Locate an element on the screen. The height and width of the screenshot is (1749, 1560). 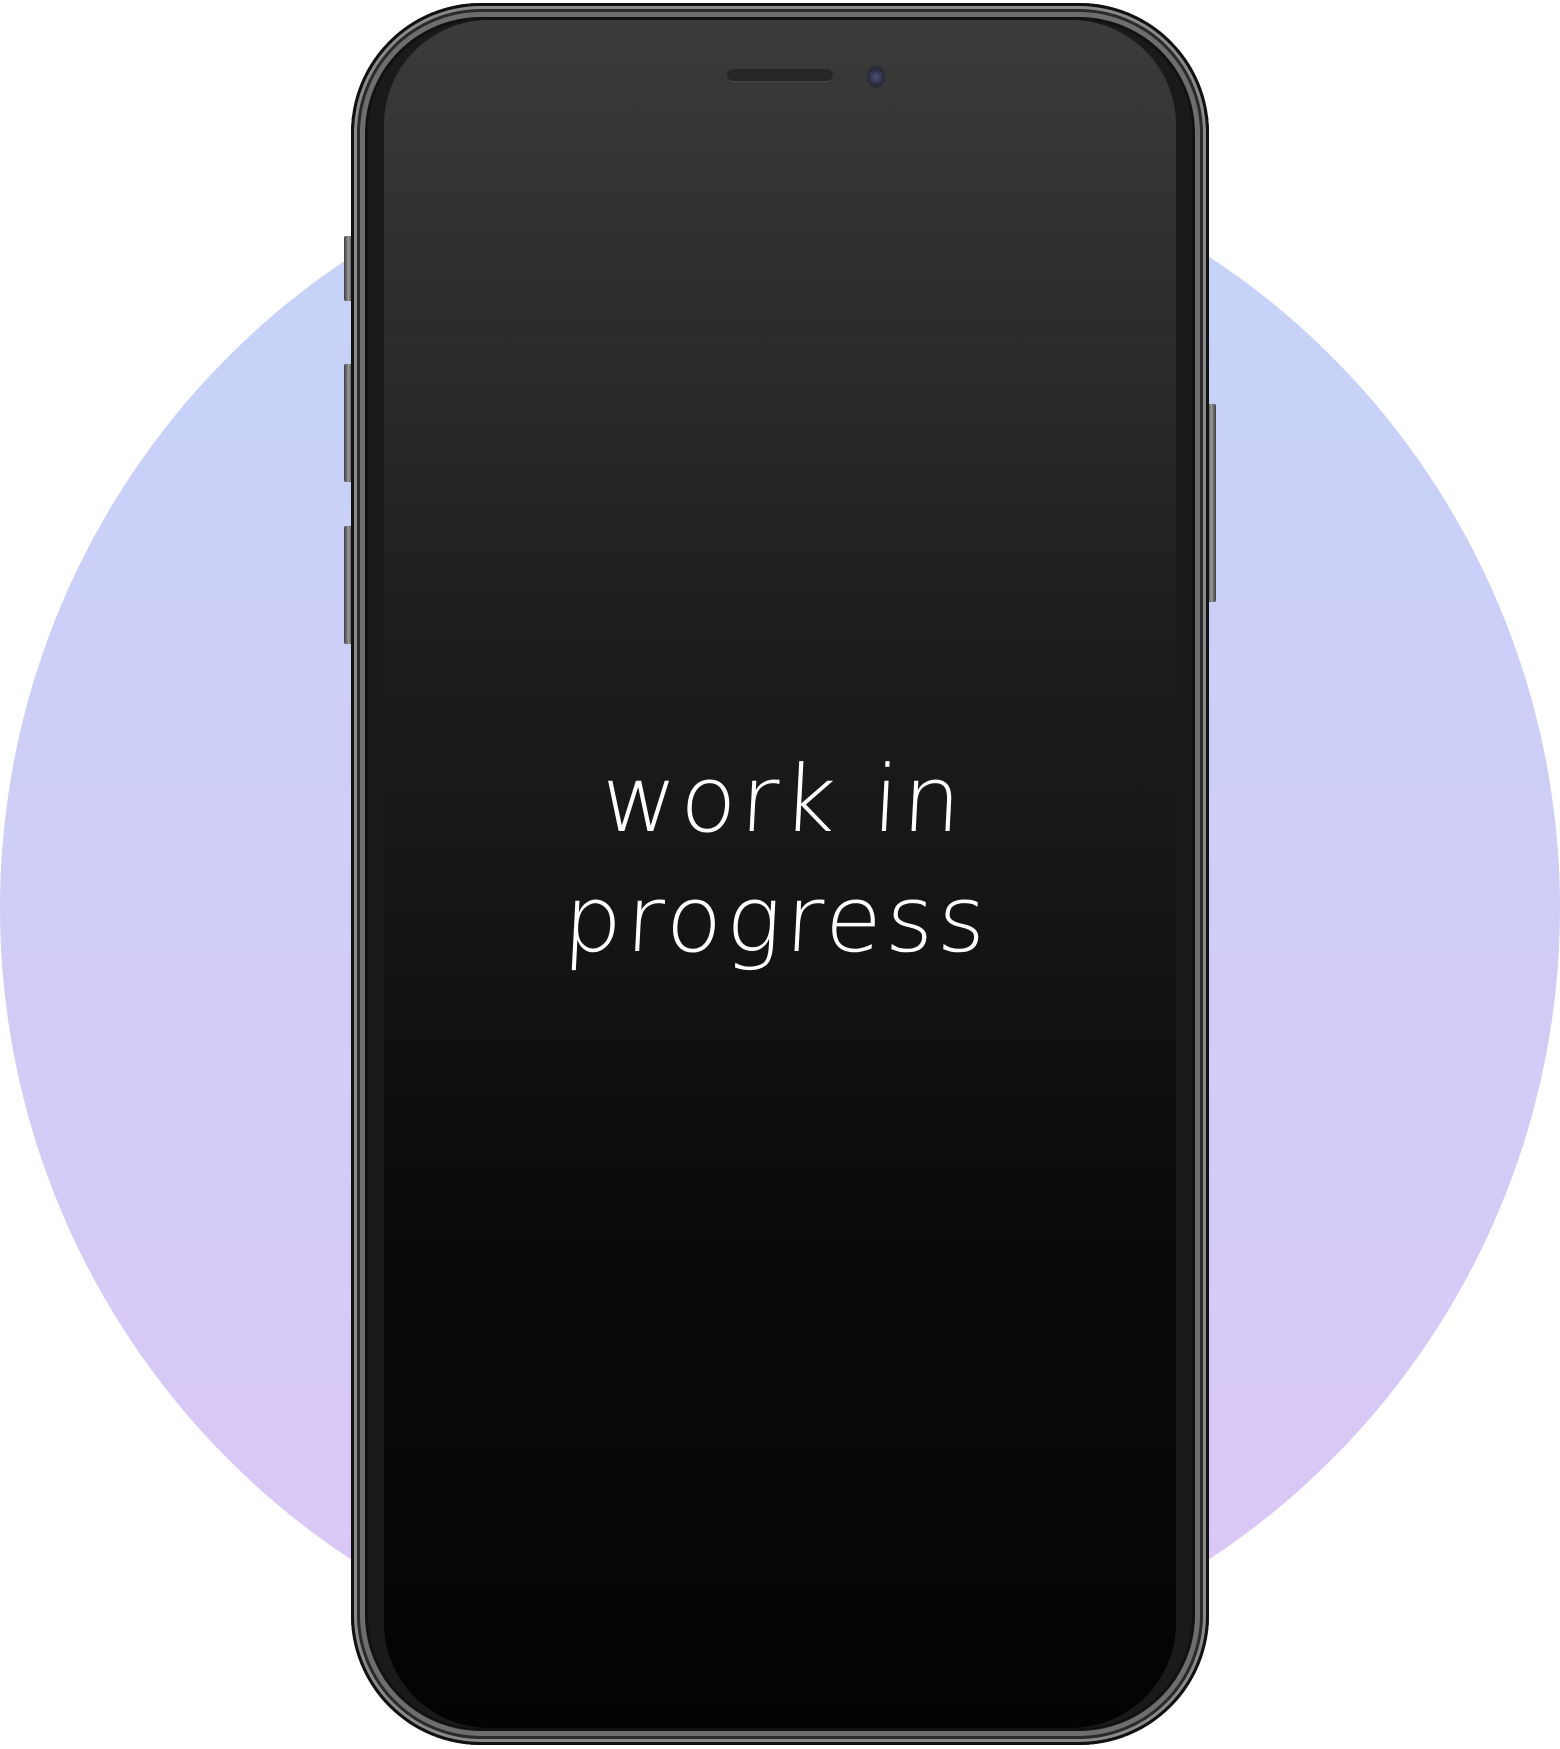
message-line-2: progress is located at coordinates (777, 919).